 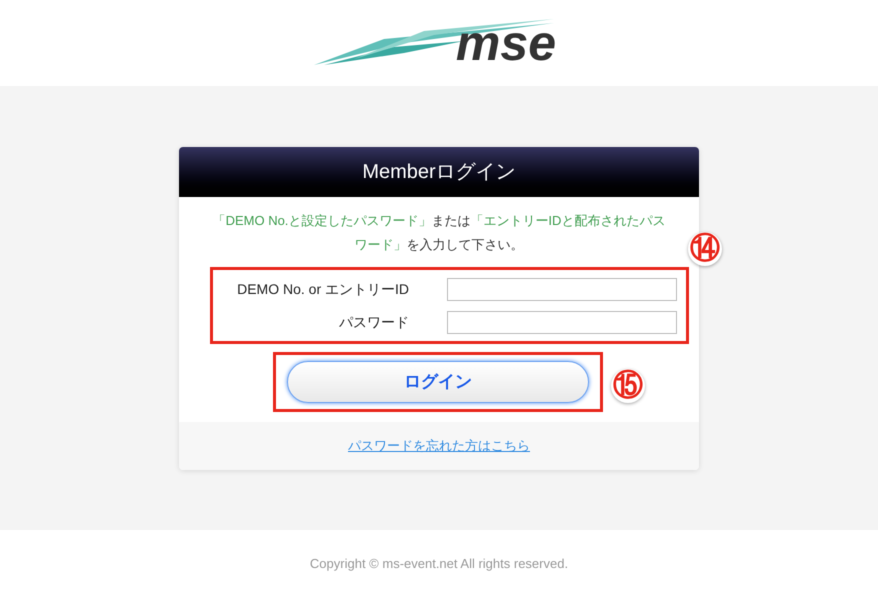 What do you see at coordinates (628, 386) in the screenshot?
I see `callout-number: ⑮` at bounding box center [628, 386].